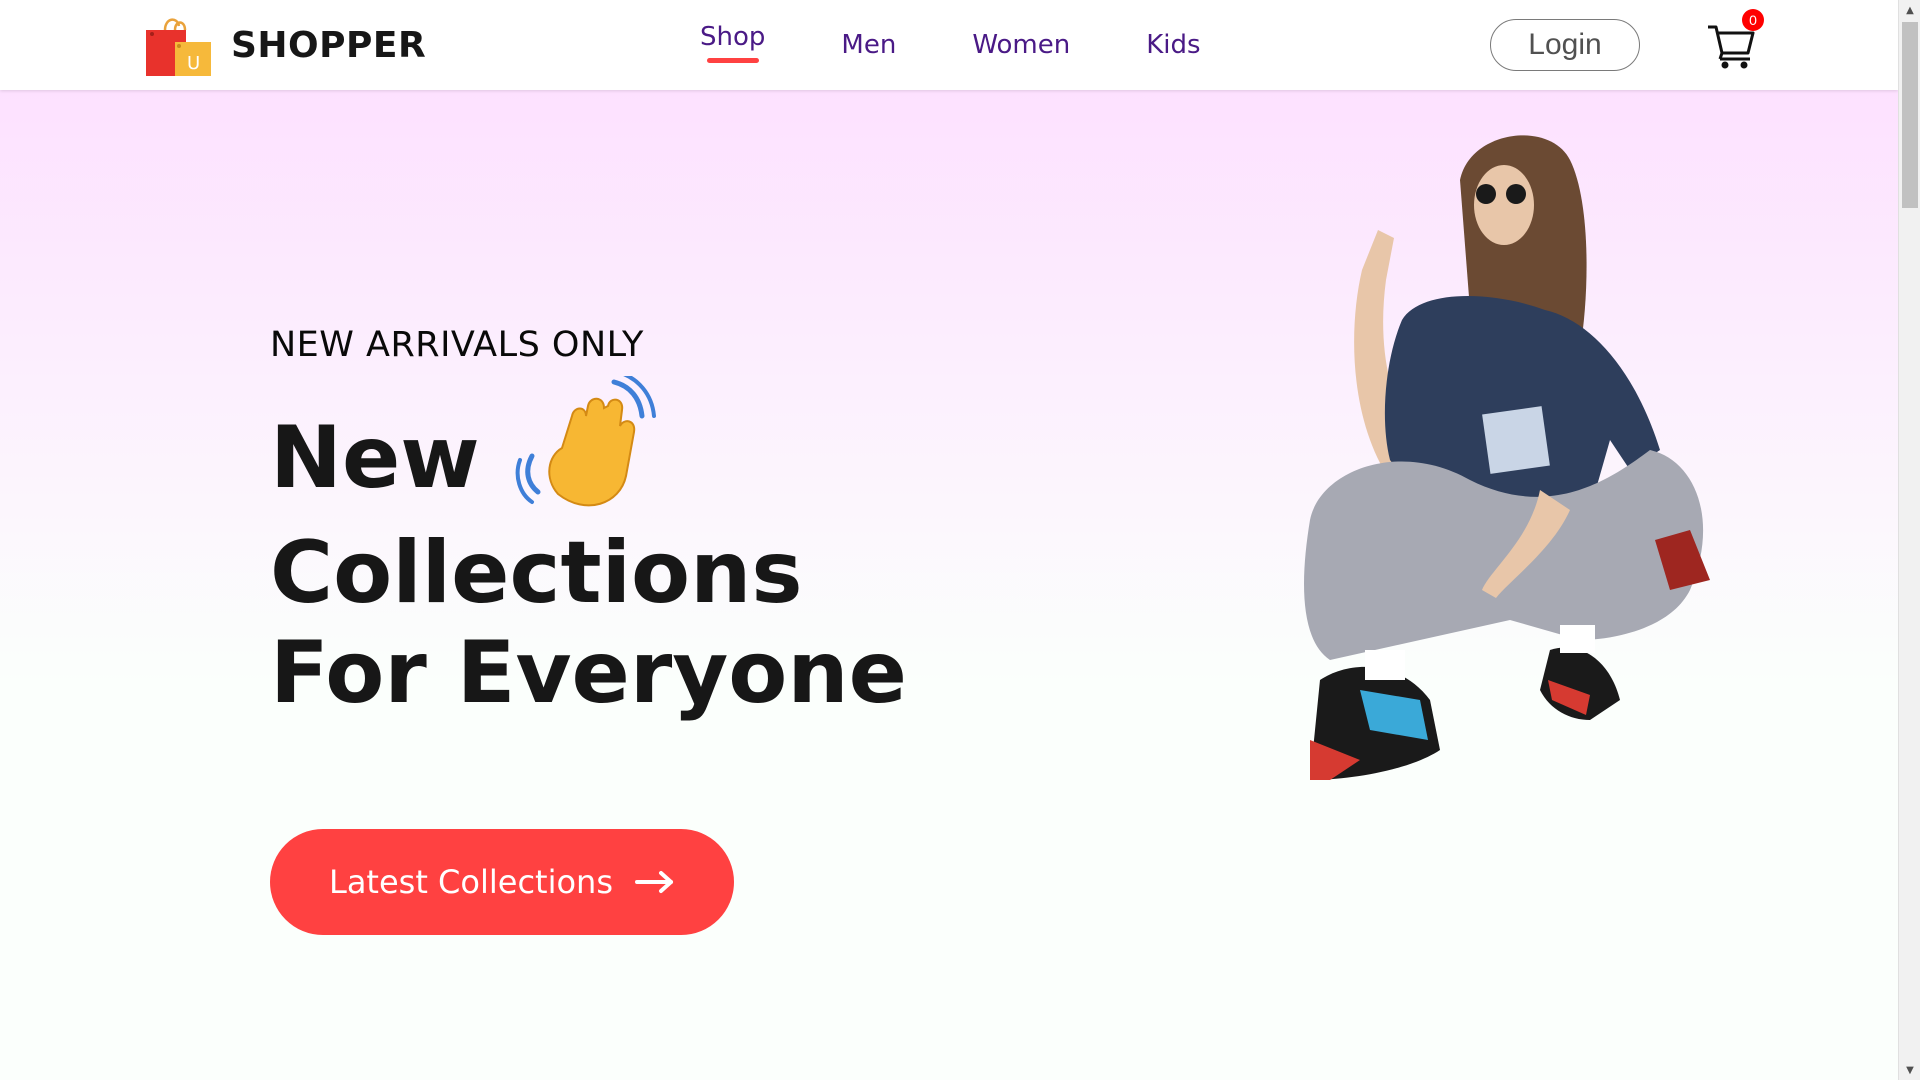 The height and width of the screenshot is (1080, 1920). What do you see at coordinates (193, 63) in the screenshot?
I see `svg-text: U` at bounding box center [193, 63].